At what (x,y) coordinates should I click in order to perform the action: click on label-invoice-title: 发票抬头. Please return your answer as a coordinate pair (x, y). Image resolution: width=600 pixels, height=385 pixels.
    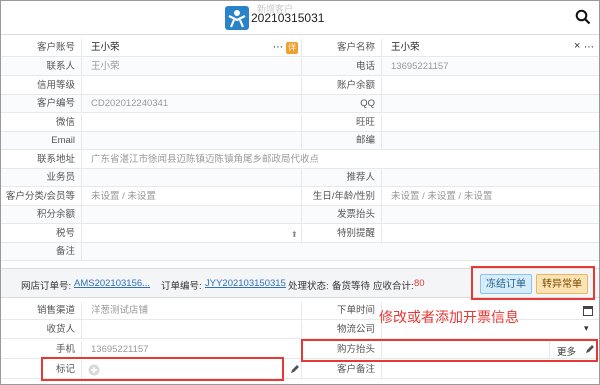
    Looking at the image, I should click on (355, 214).